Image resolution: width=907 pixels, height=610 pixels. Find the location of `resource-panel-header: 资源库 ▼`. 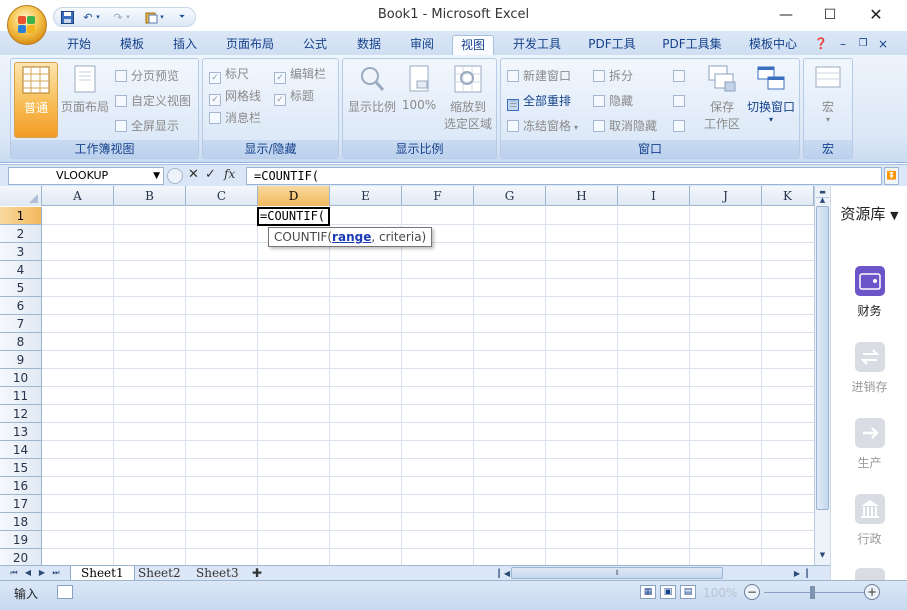

resource-panel-header: 资源库 ▼ is located at coordinates (869, 213).